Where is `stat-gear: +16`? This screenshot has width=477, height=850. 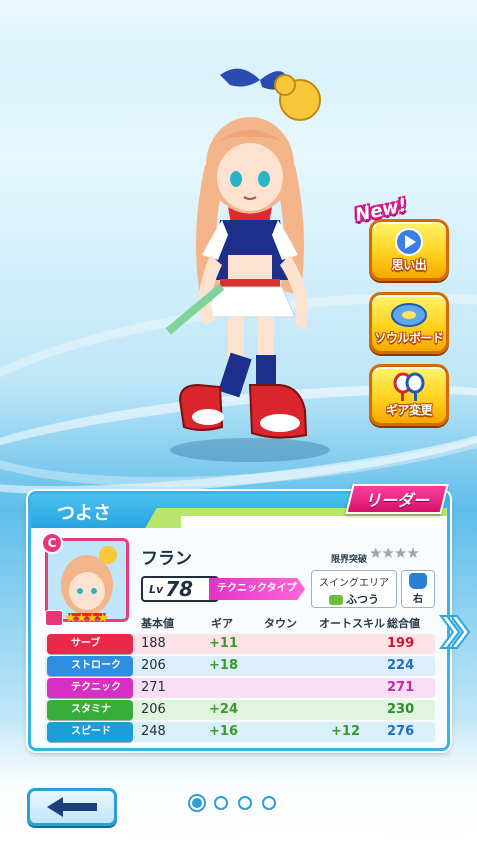
stat-gear: +16 is located at coordinates (223, 731).